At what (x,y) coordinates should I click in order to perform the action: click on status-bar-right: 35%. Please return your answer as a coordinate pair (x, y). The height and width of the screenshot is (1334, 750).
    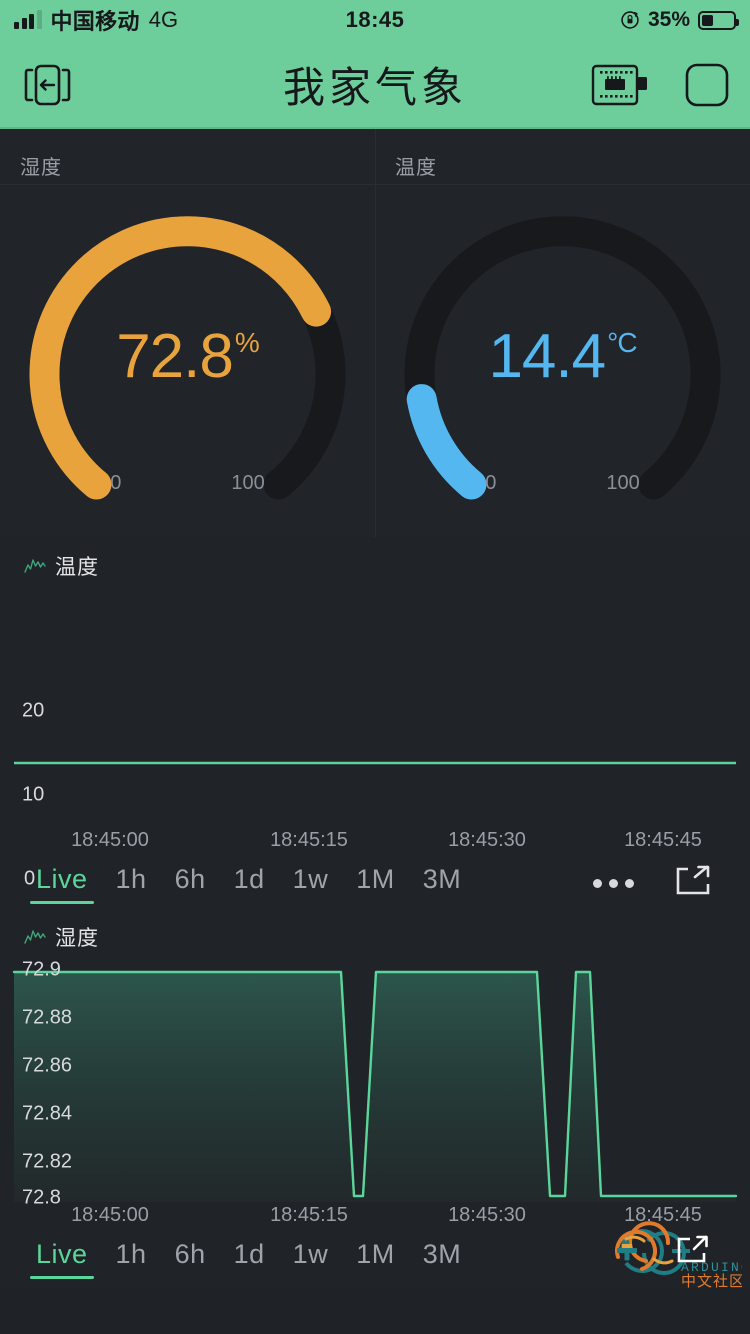
    Looking at the image, I should click on (679, 20).